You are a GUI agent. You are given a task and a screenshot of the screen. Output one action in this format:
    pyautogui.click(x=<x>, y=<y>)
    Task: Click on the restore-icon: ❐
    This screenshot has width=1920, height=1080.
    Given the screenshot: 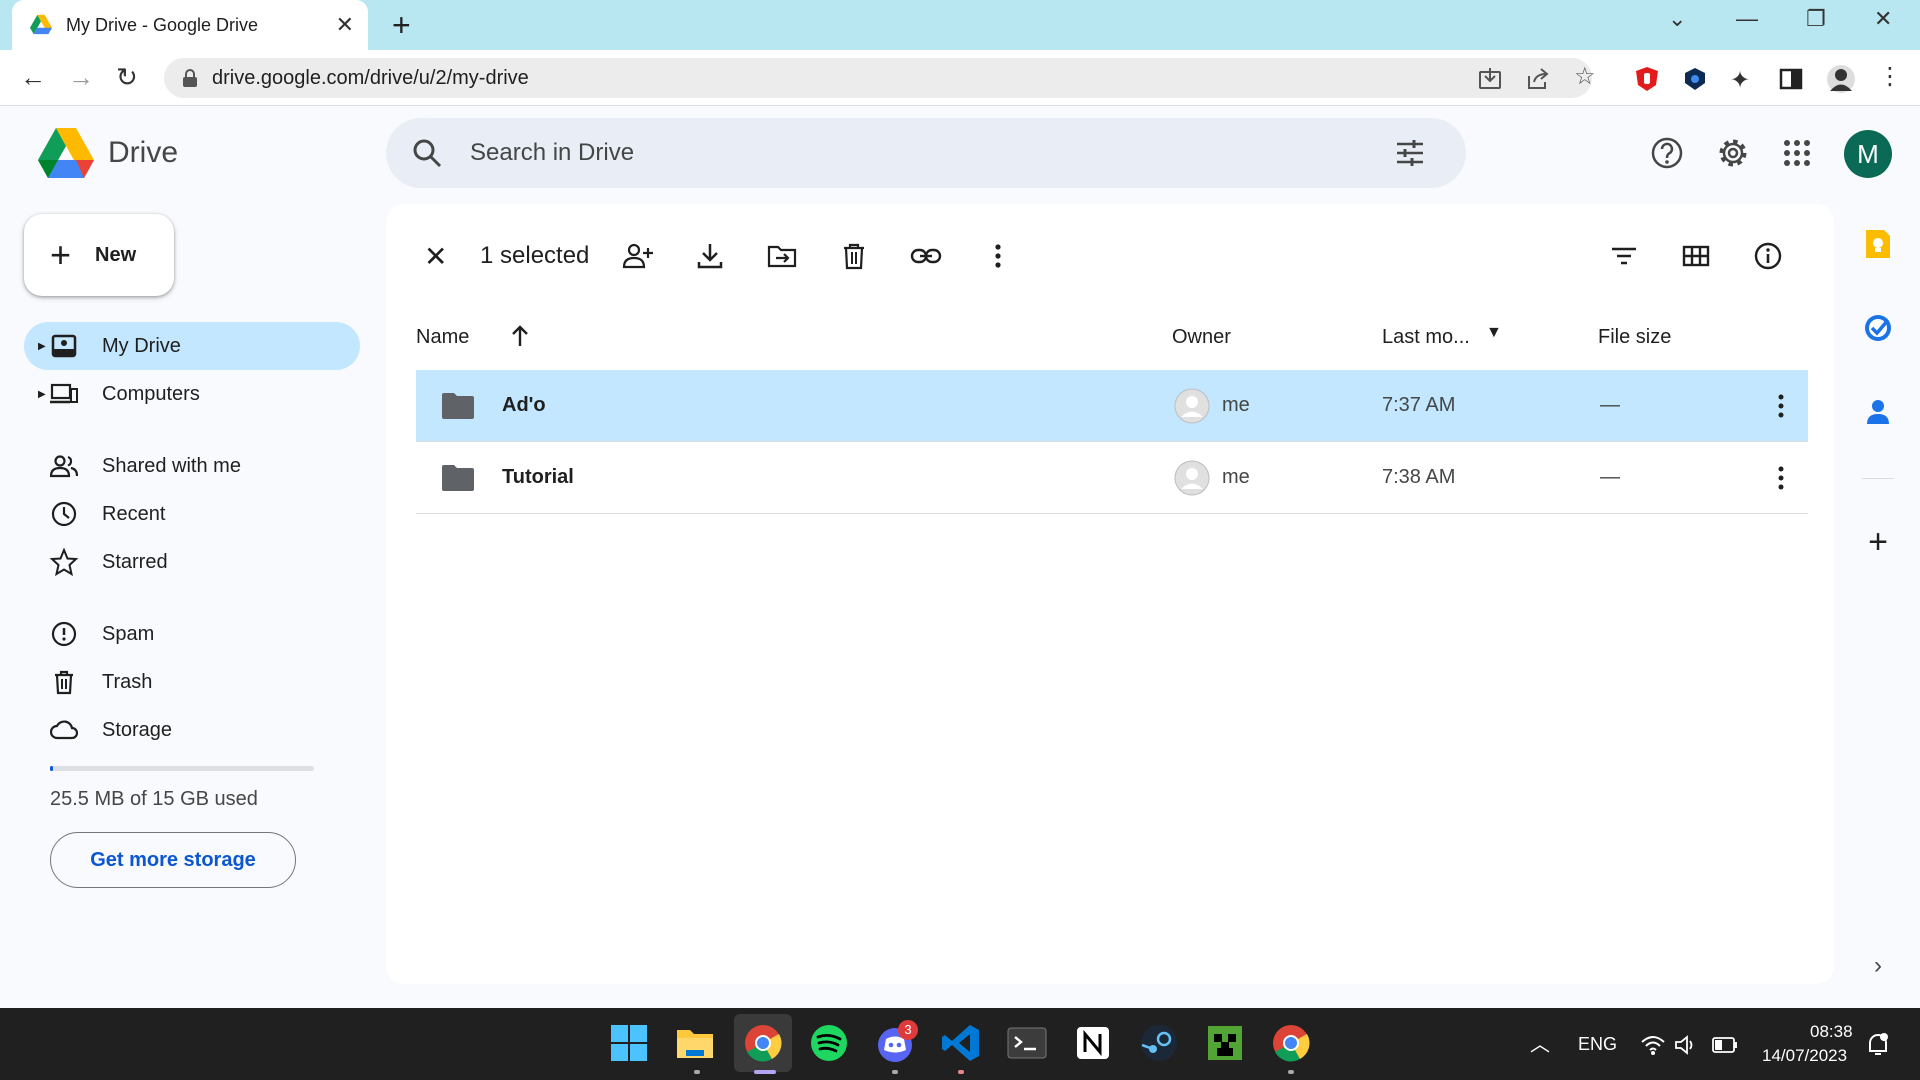 What is the action you would take?
    pyautogui.click(x=1816, y=19)
    